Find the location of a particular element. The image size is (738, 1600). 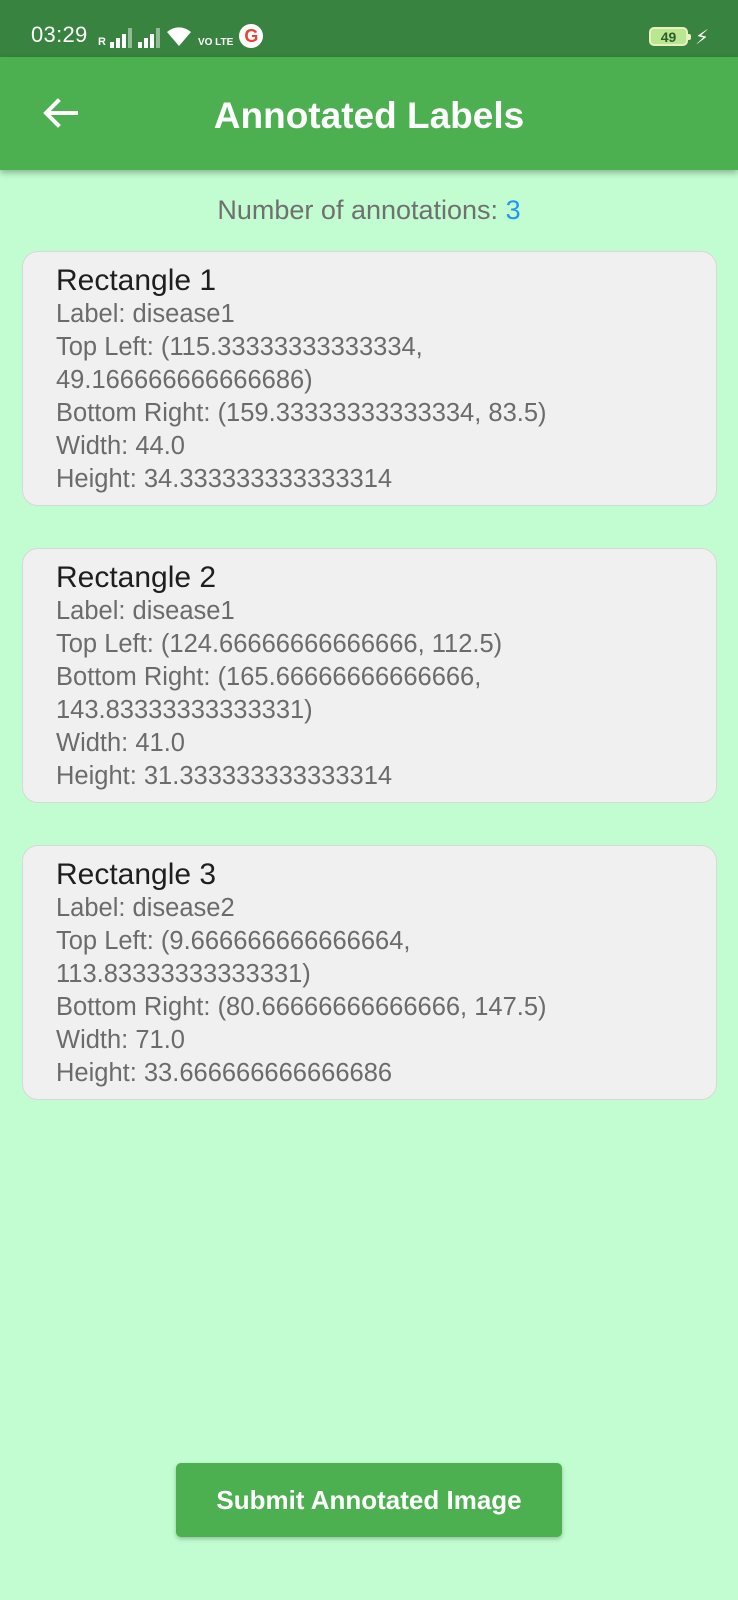

rectangle-height: Height: 34.333333333333314 is located at coordinates (224, 479).